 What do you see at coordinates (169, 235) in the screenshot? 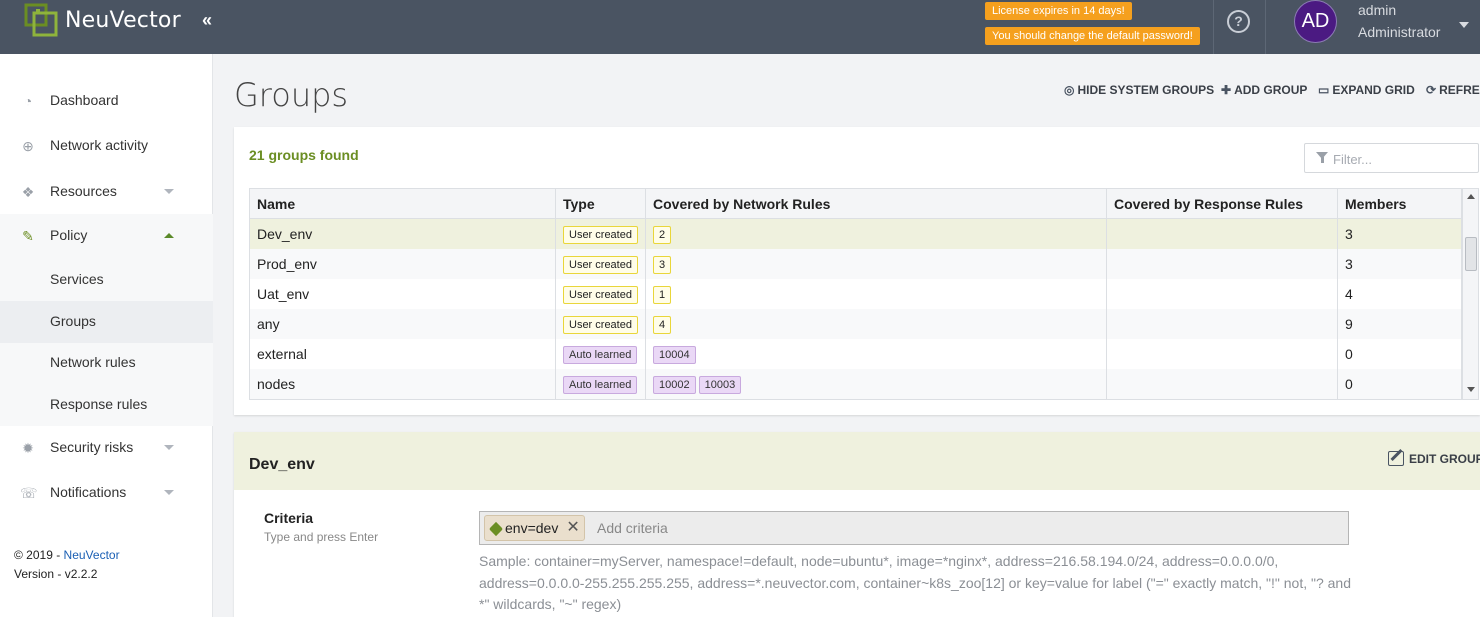
I see `chevron-up-icon` at bounding box center [169, 235].